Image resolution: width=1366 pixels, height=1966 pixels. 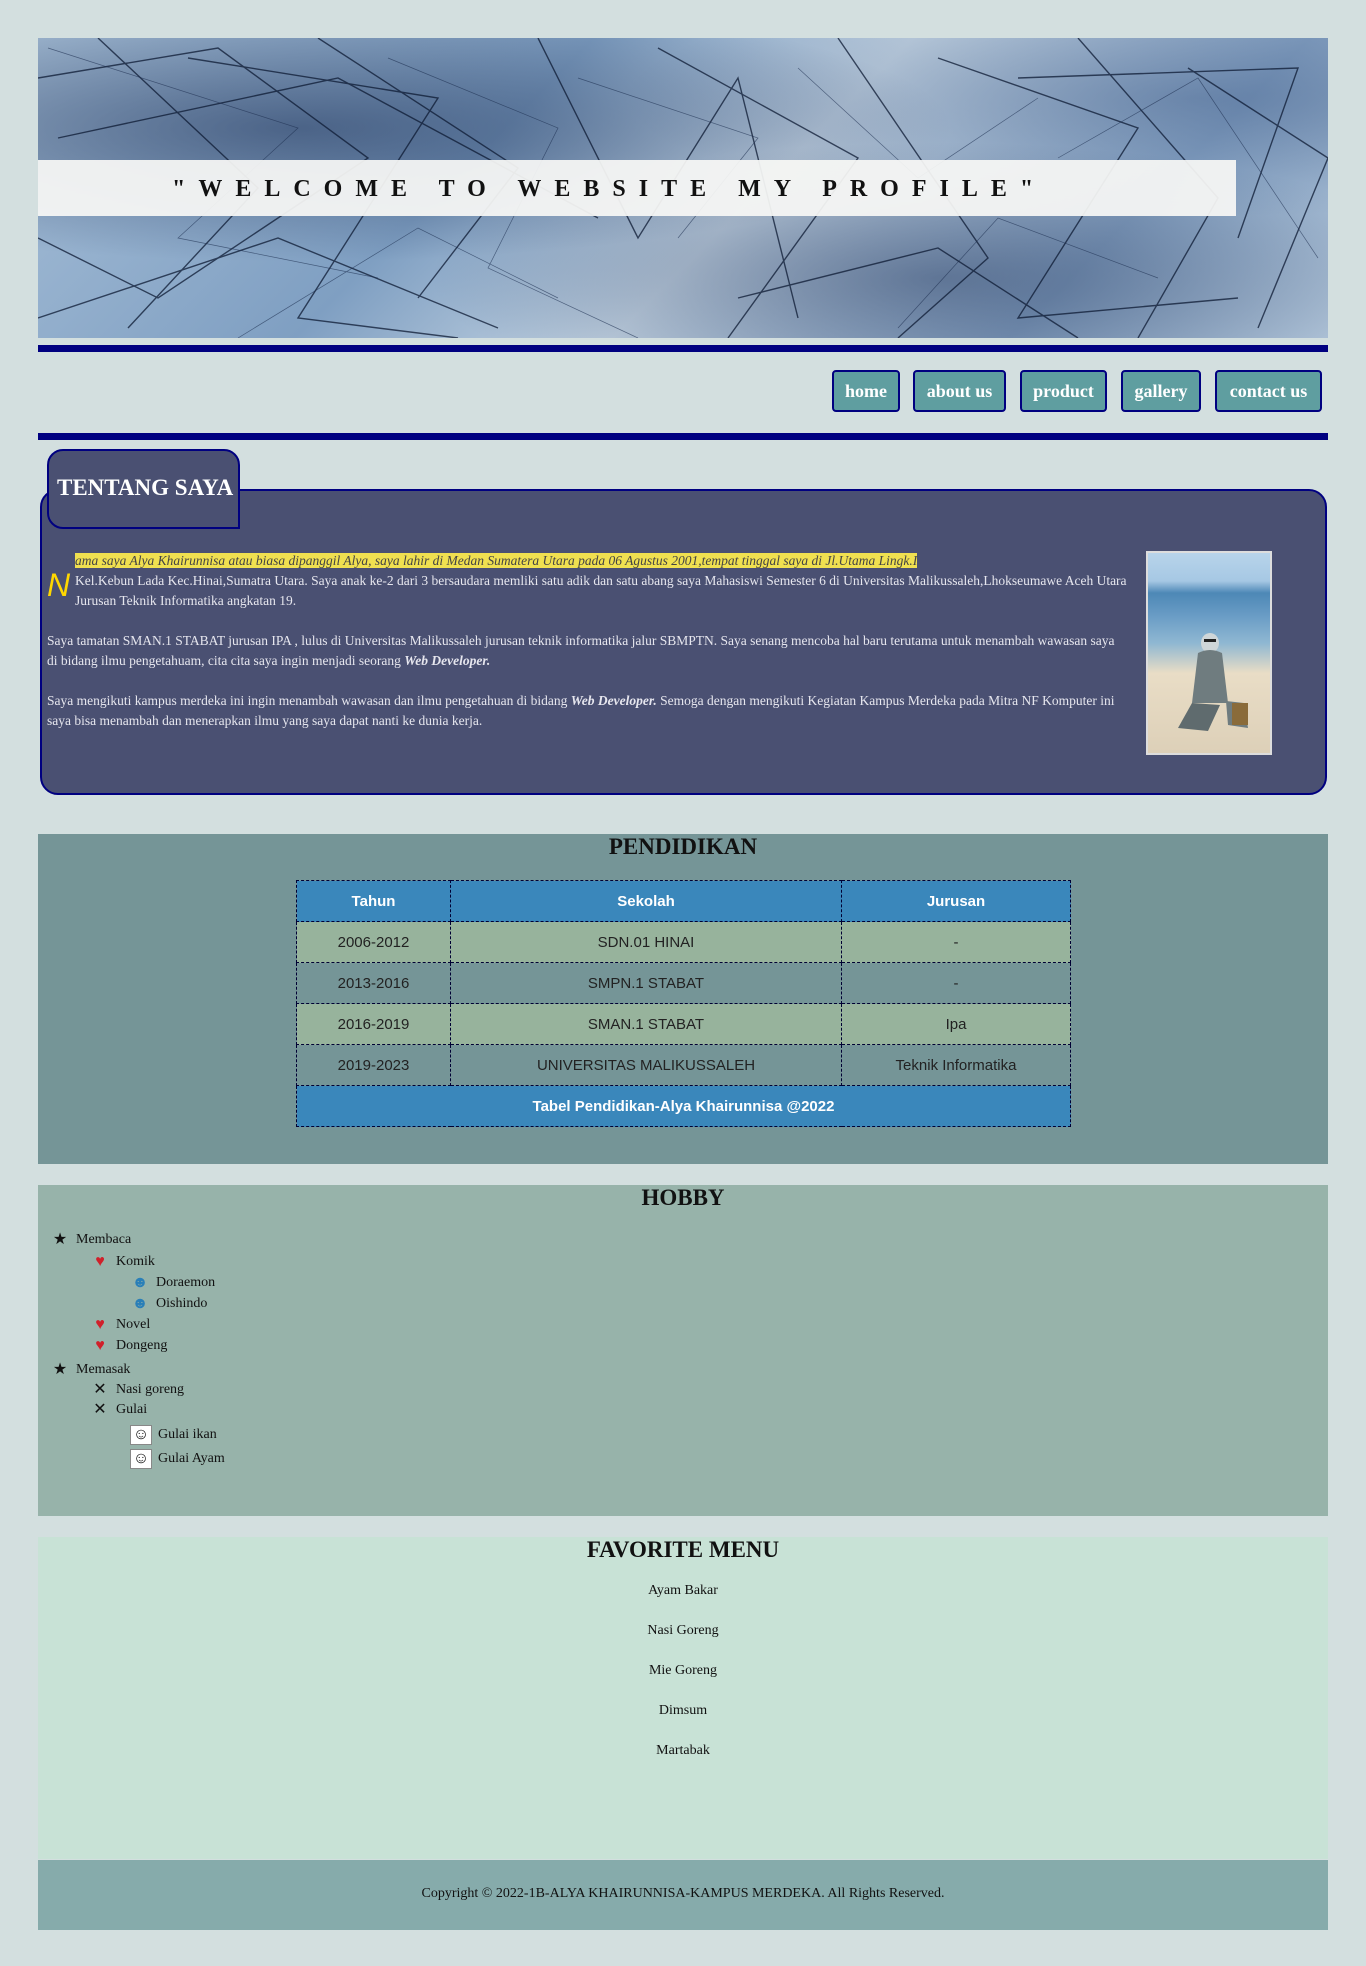 What do you see at coordinates (1063, 391) in the screenshot?
I see `nav-product-button: product` at bounding box center [1063, 391].